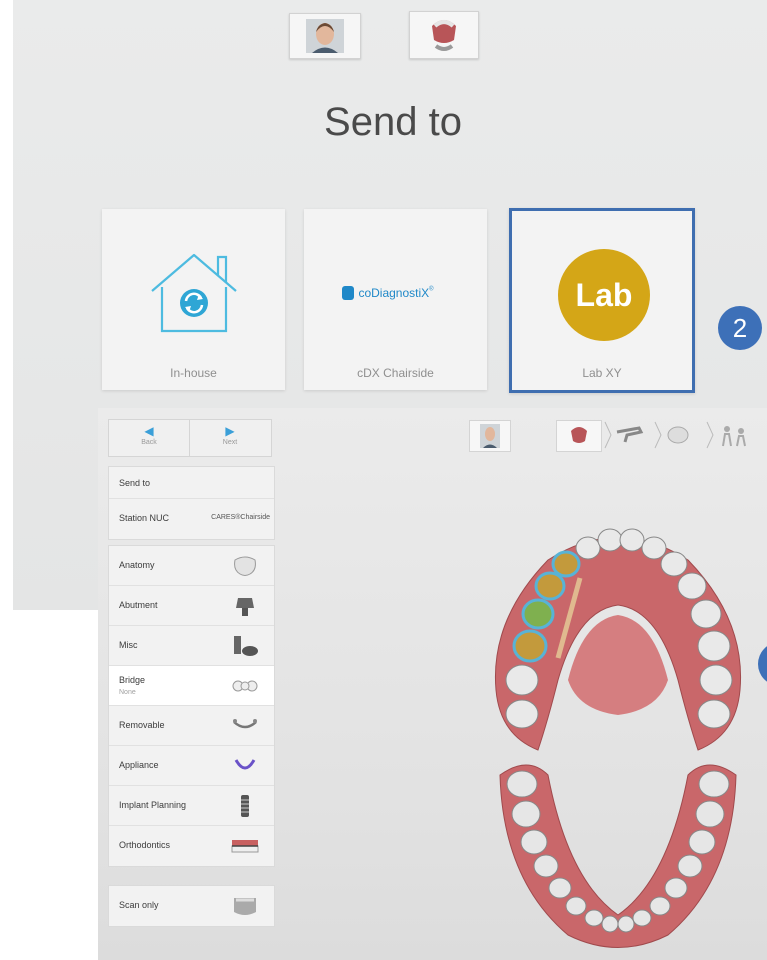 This screenshot has height=960, width=767. I want to click on page-title: Send to, so click(393, 122).